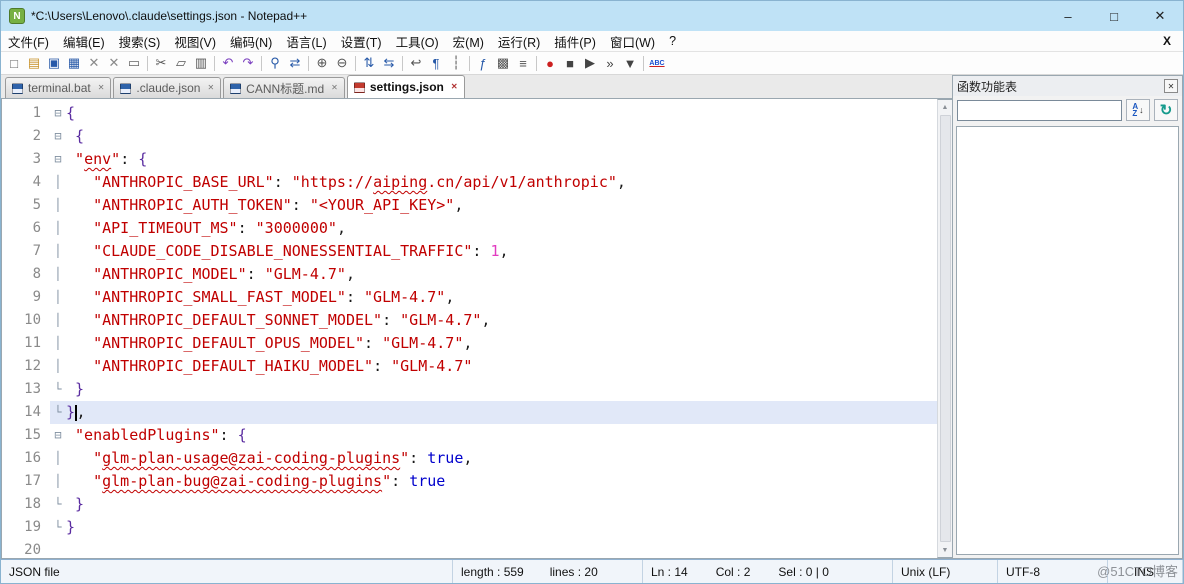  I want to click on fold-marker: └, so click(58, 527).